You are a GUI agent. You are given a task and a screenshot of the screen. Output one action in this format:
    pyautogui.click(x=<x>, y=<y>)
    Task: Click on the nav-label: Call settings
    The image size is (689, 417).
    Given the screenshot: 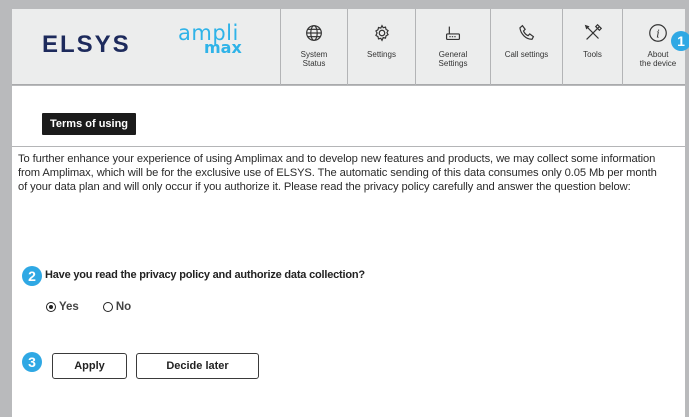 What is the action you would take?
    pyautogui.click(x=526, y=54)
    